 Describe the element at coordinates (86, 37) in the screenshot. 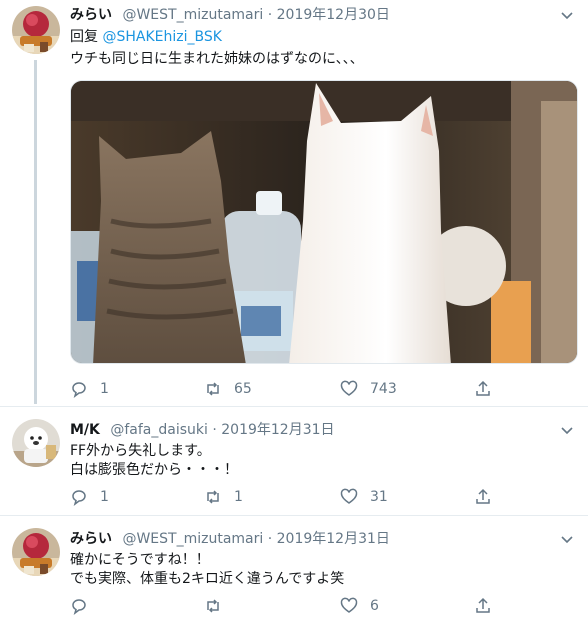

I see `reply-prefix: 回复` at that location.